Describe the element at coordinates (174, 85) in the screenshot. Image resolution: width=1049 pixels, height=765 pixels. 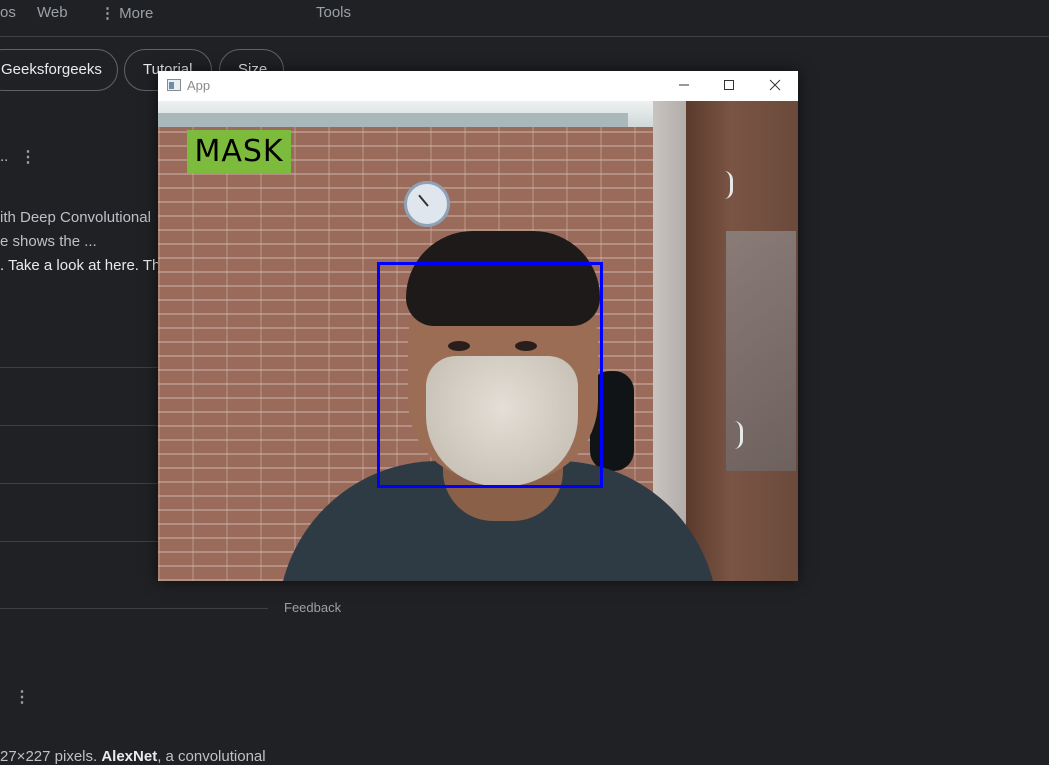
I see `app-window-icon` at that location.